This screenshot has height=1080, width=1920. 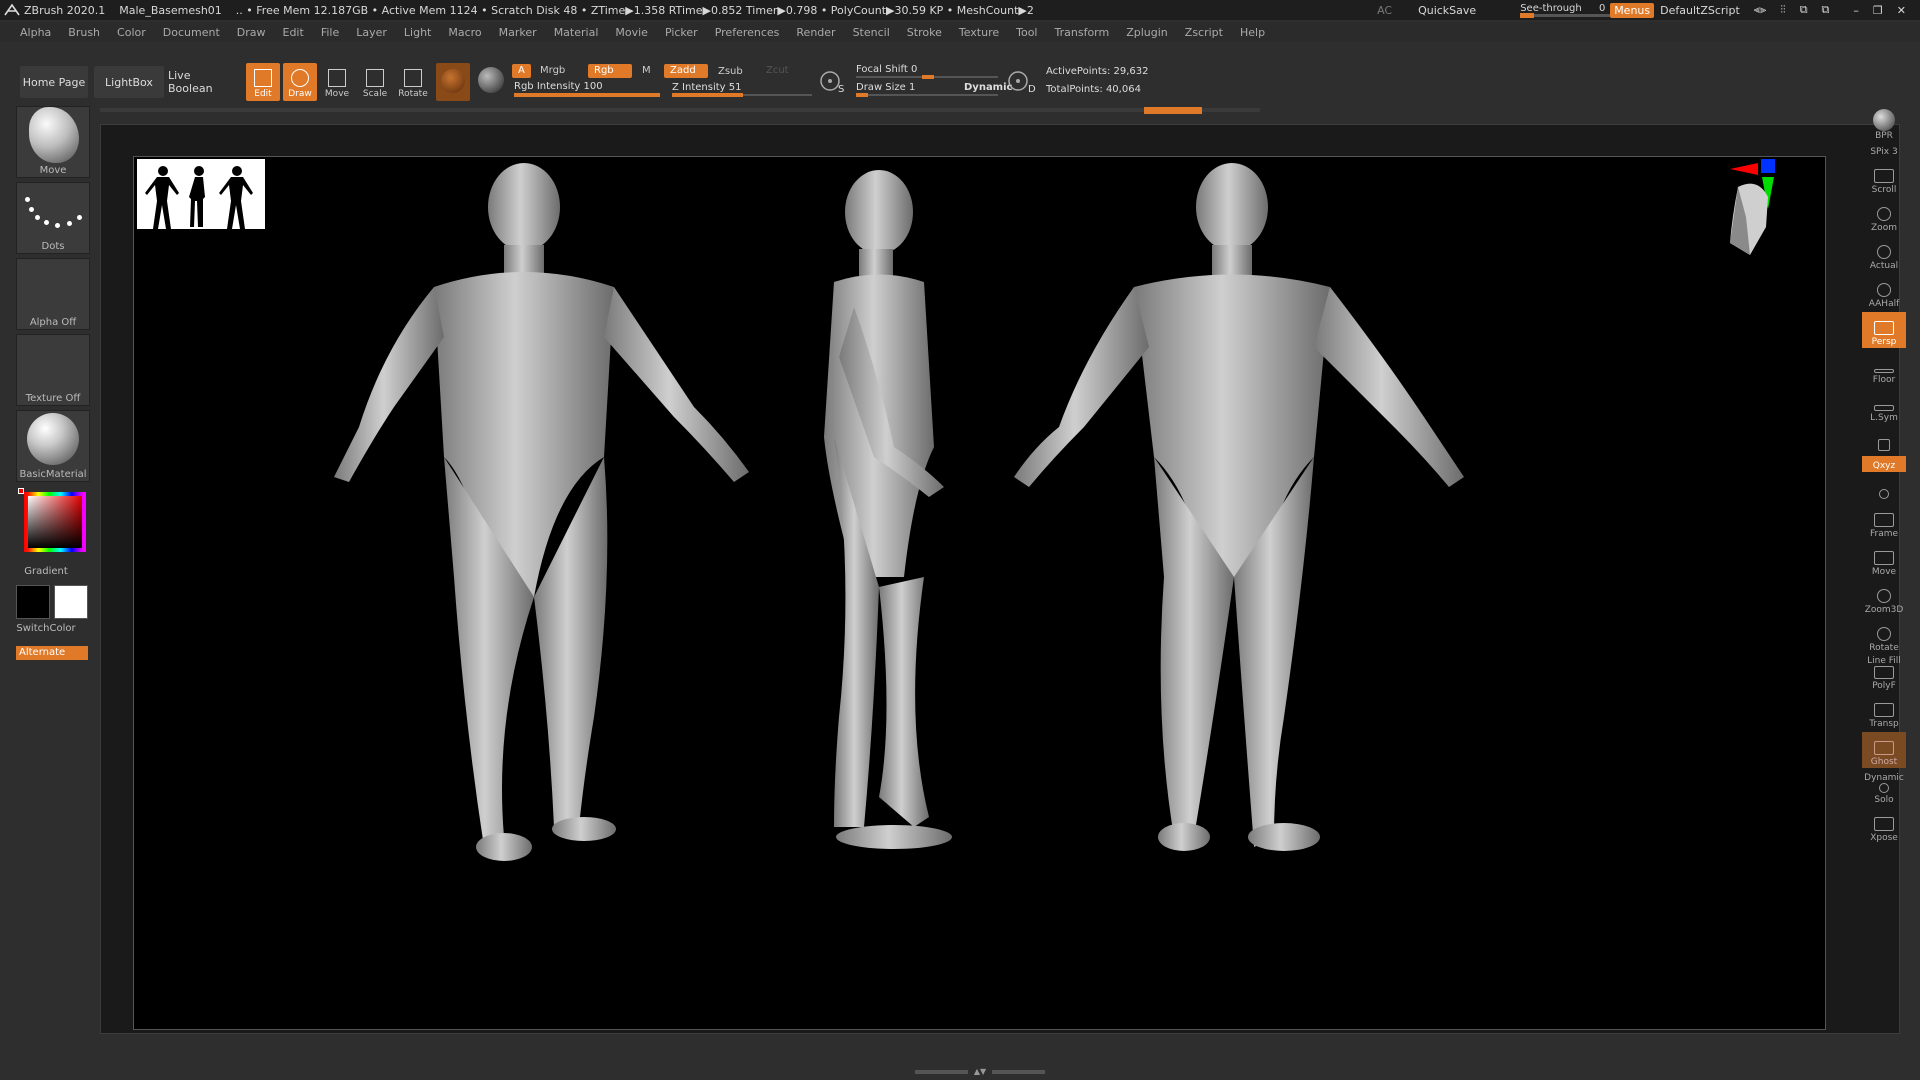 I want to click on color-square, so click(x=55, y=522).